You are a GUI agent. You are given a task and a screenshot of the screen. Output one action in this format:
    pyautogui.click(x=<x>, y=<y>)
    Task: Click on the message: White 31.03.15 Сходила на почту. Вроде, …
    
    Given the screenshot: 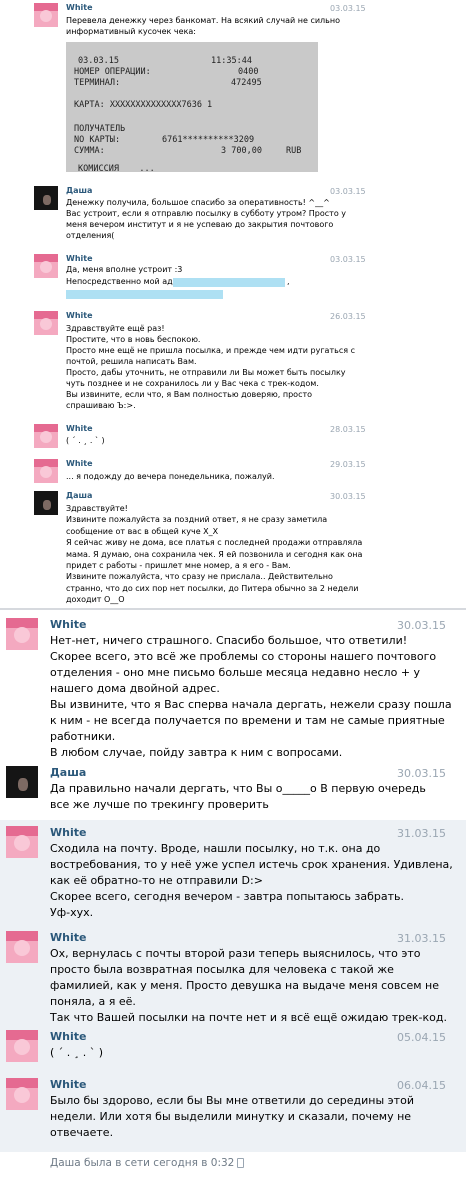 What is the action you would take?
    pyautogui.click(x=233, y=873)
    